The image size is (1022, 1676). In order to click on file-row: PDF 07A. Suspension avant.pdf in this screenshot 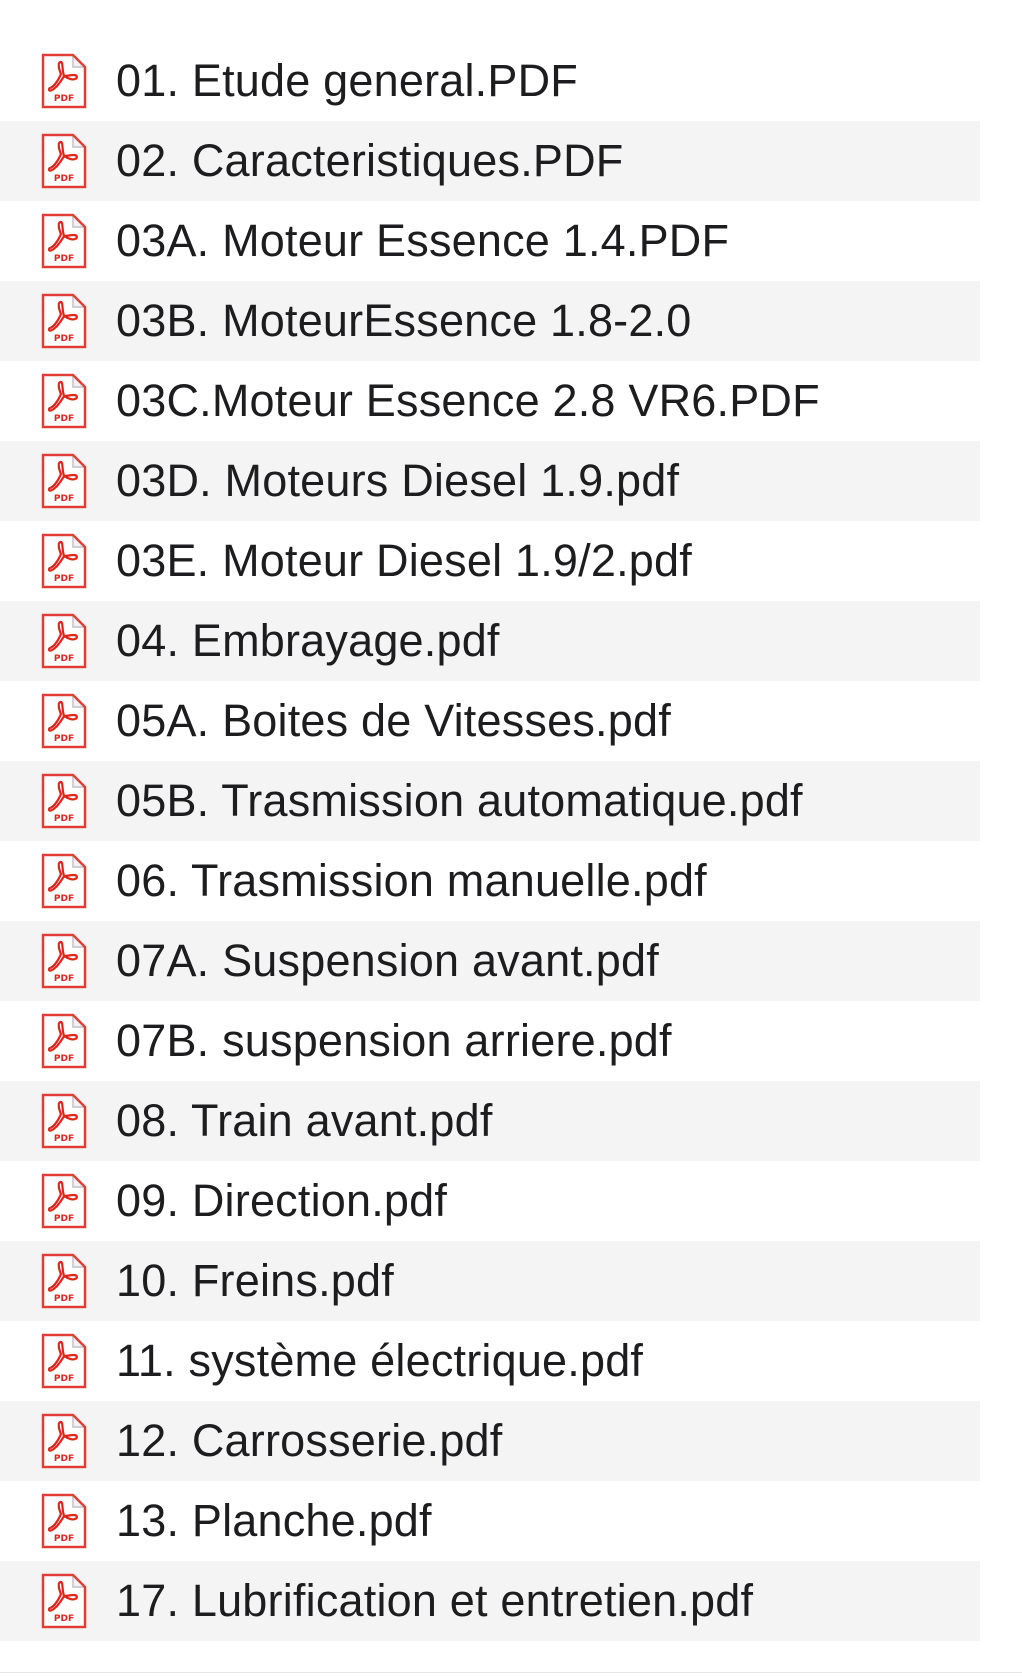, I will do `click(490, 961)`.